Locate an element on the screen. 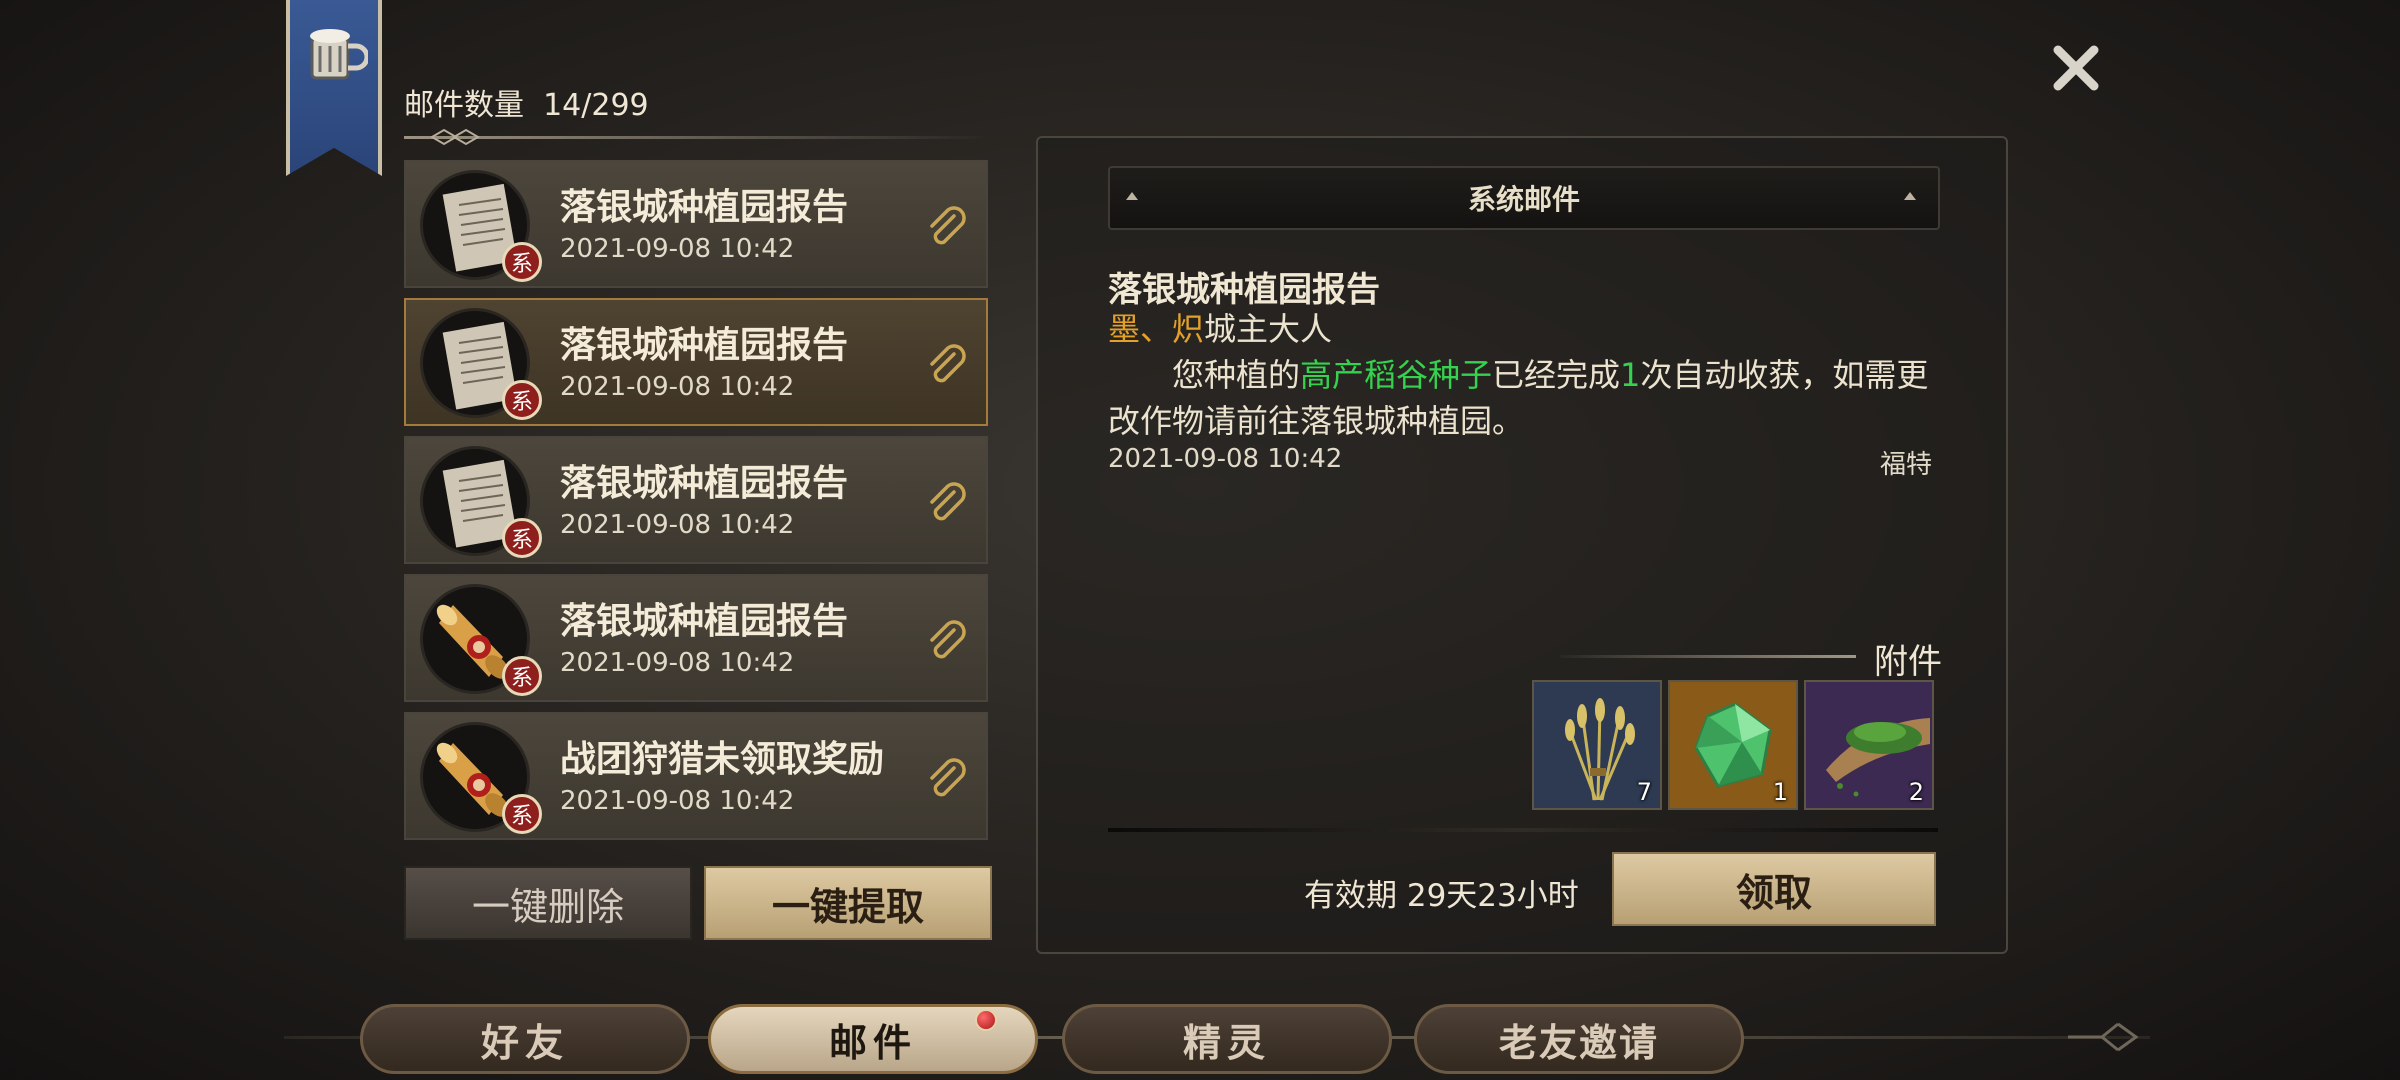  body-text: 已经完成 is located at coordinates (1556, 375).